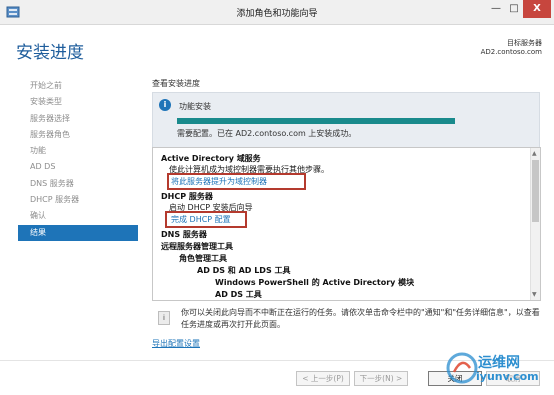  Describe the element at coordinates (535, 191) in the screenshot. I see `scroll-thumb` at that location.